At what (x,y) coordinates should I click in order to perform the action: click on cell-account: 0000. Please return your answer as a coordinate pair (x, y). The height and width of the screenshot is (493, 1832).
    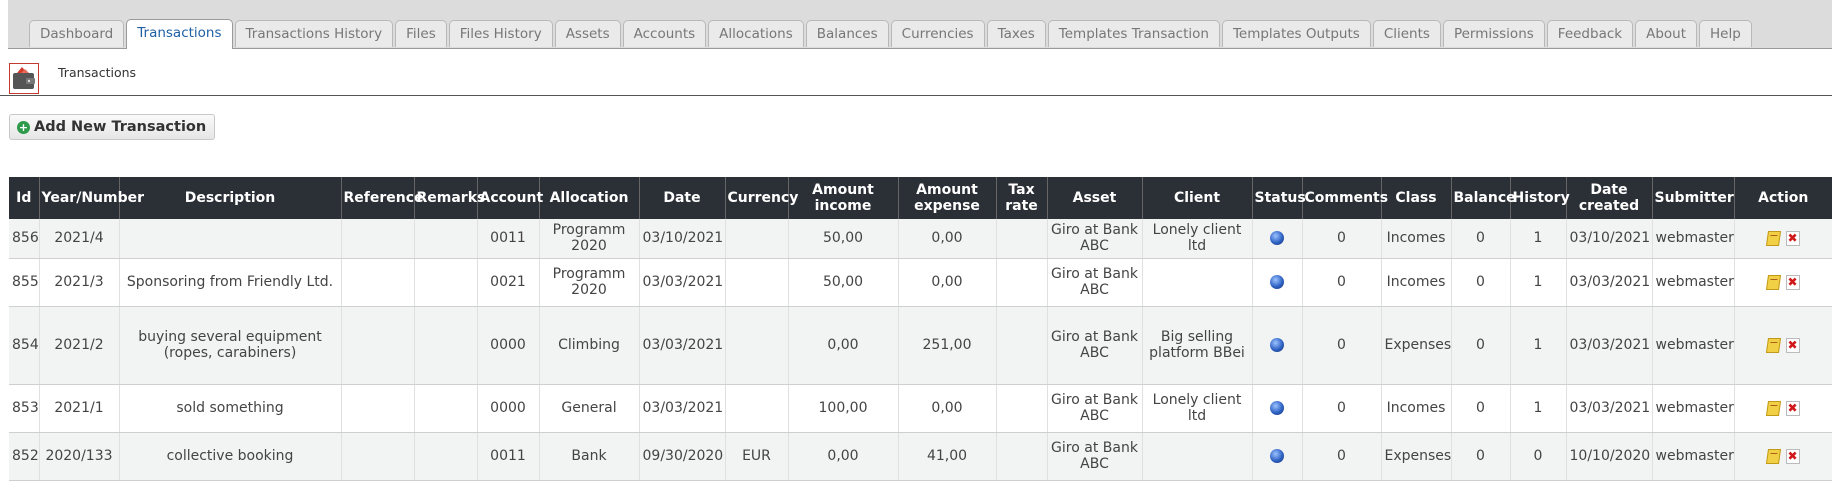
    Looking at the image, I should click on (508, 345).